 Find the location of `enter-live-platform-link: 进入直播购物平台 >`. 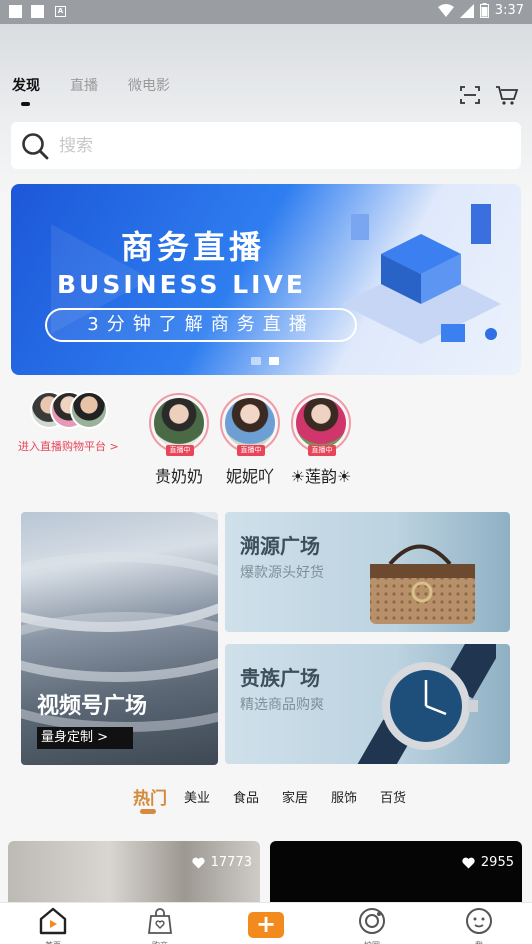

enter-live-platform-link: 进入直播购物平台 > is located at coordinates (68, 446).